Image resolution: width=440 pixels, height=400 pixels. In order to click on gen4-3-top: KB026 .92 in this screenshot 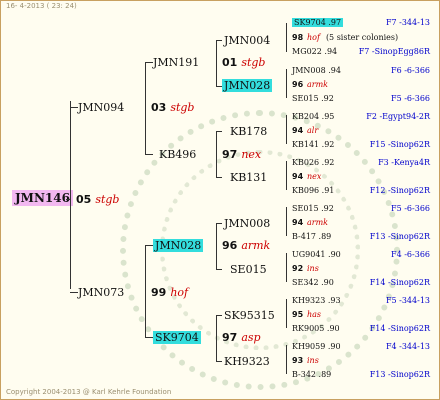, I will do `click(313, 163)`.